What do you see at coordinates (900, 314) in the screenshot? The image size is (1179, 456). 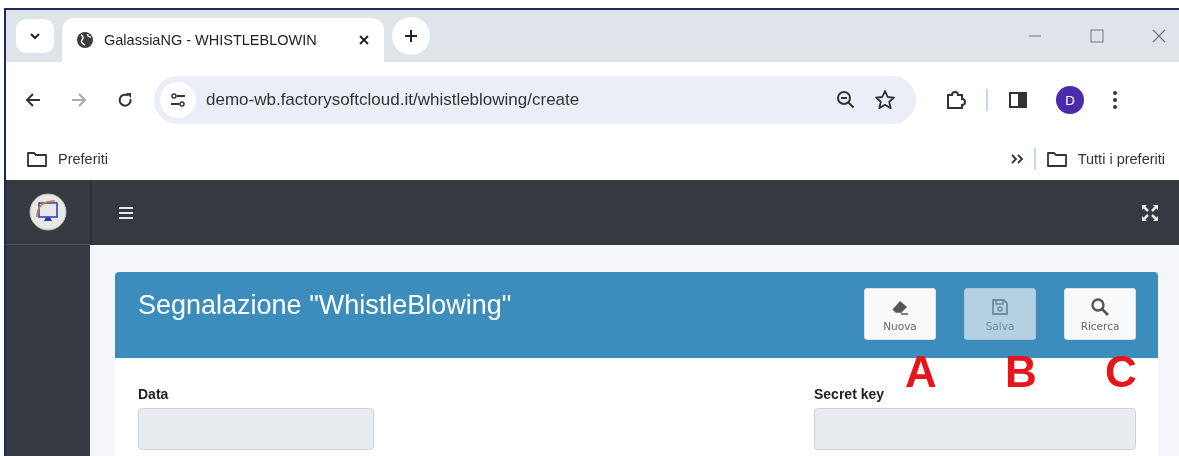 I see `toolbar-button: Nuova` at bounding box center [900, 314].